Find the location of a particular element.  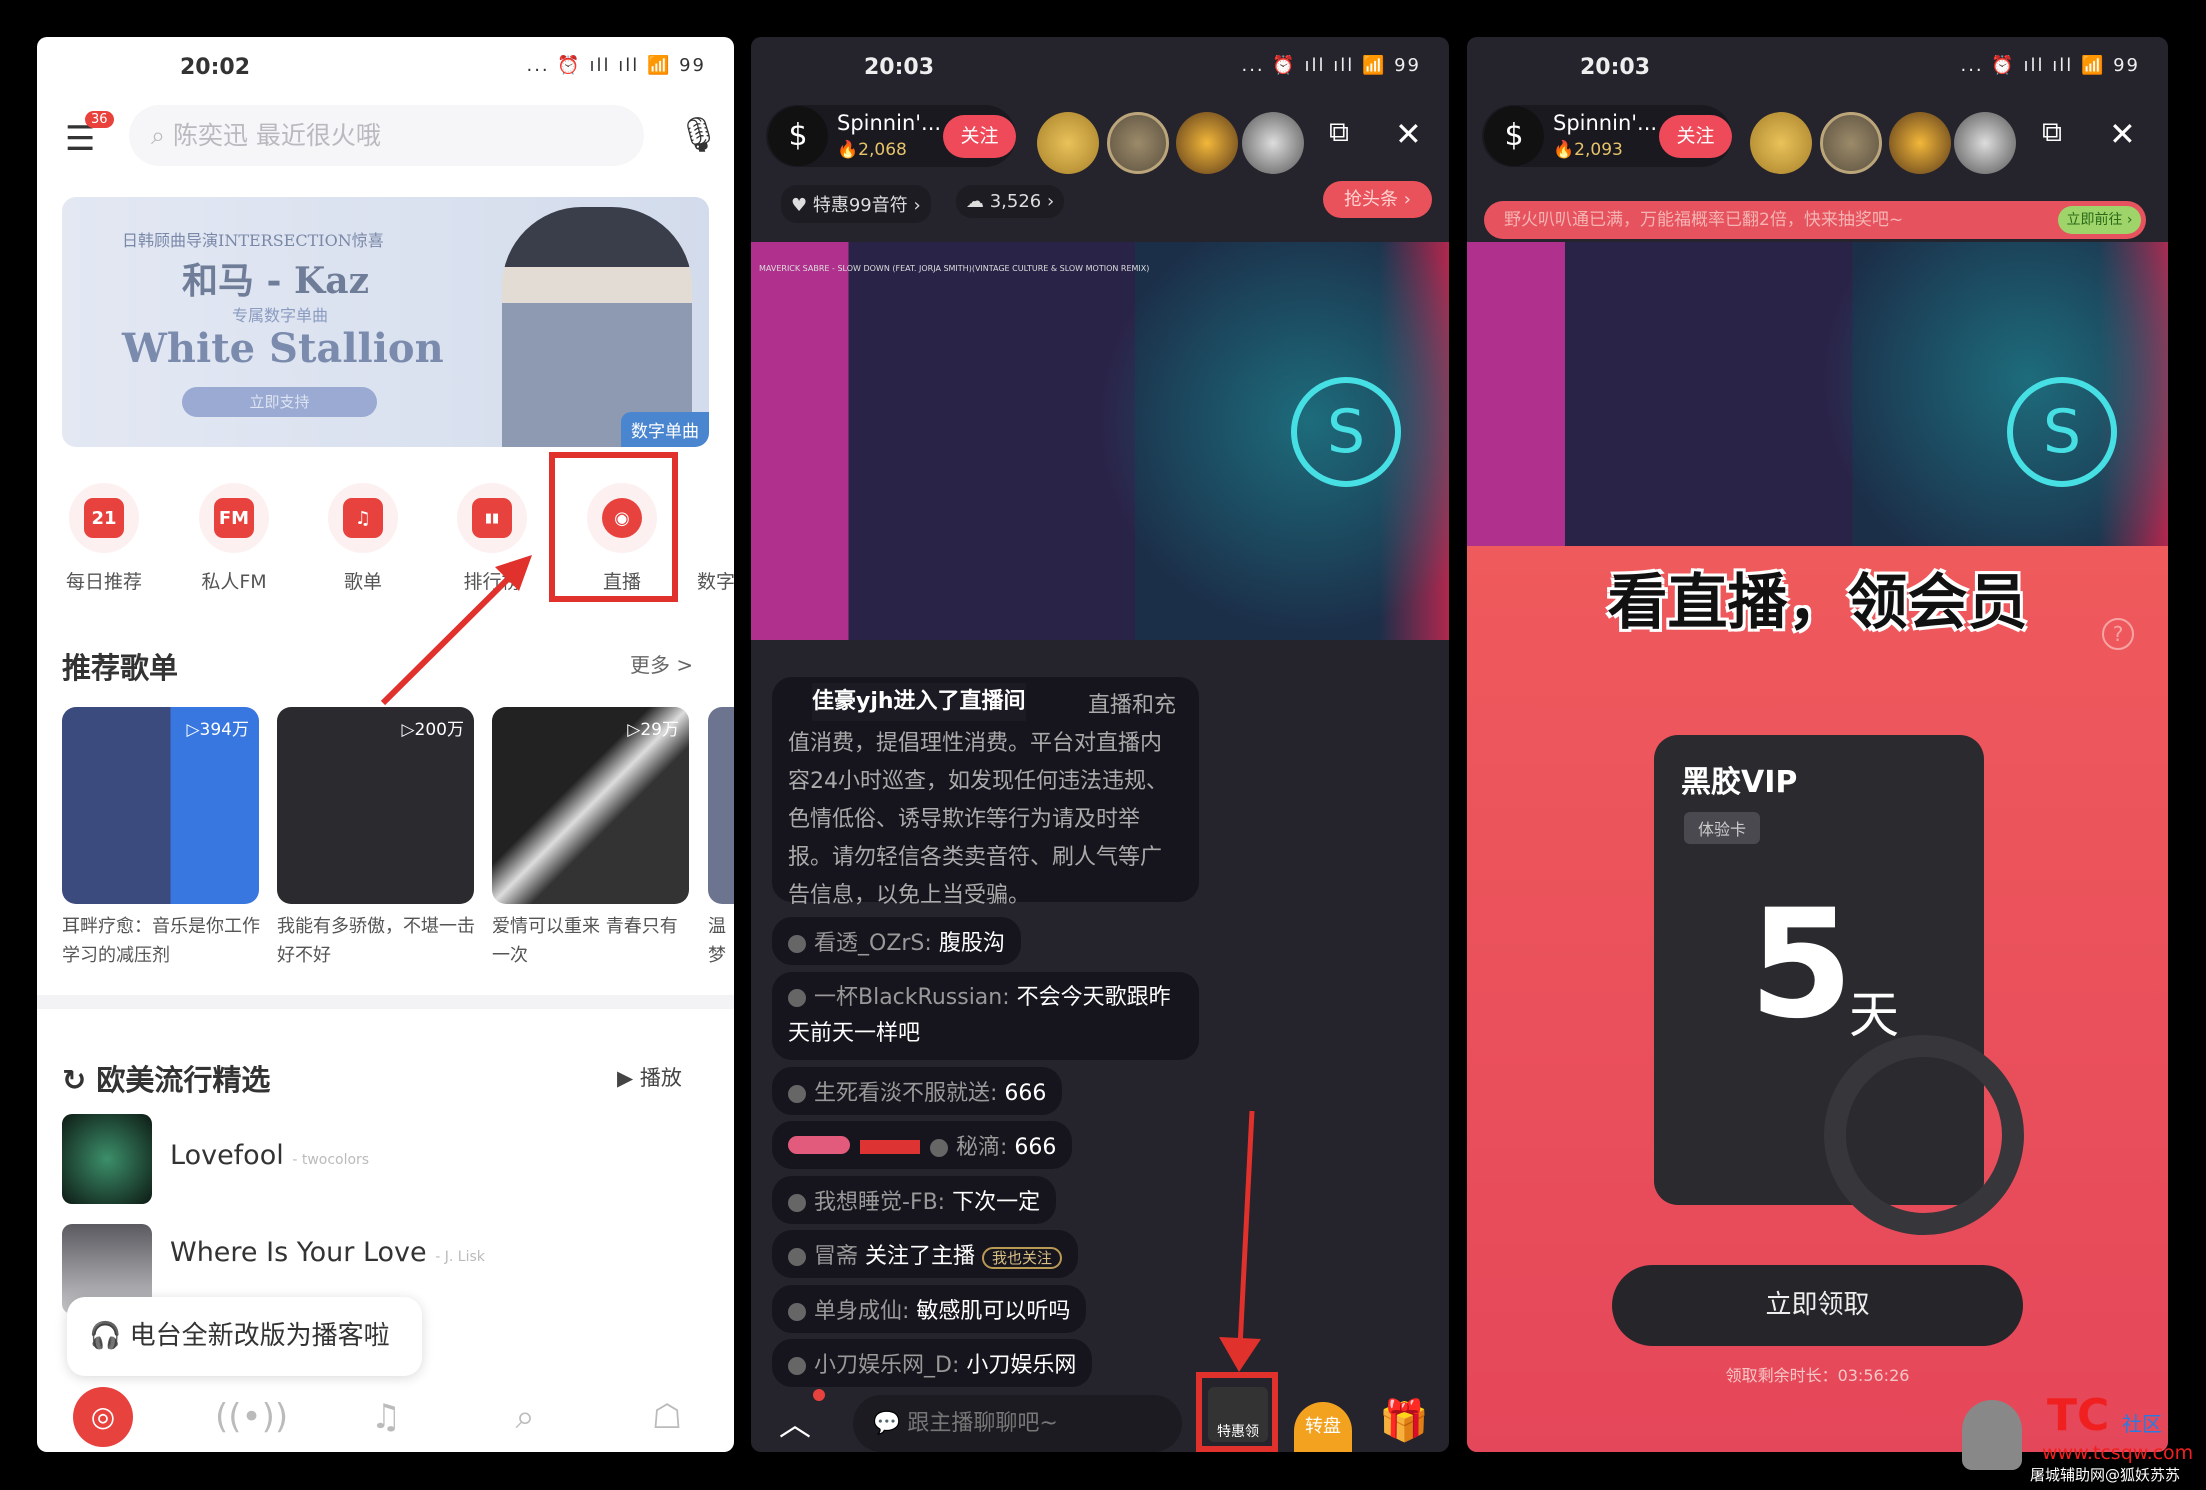

section2-title: ↻ 欧美流行精选 is located at coordinates (166, 1080).